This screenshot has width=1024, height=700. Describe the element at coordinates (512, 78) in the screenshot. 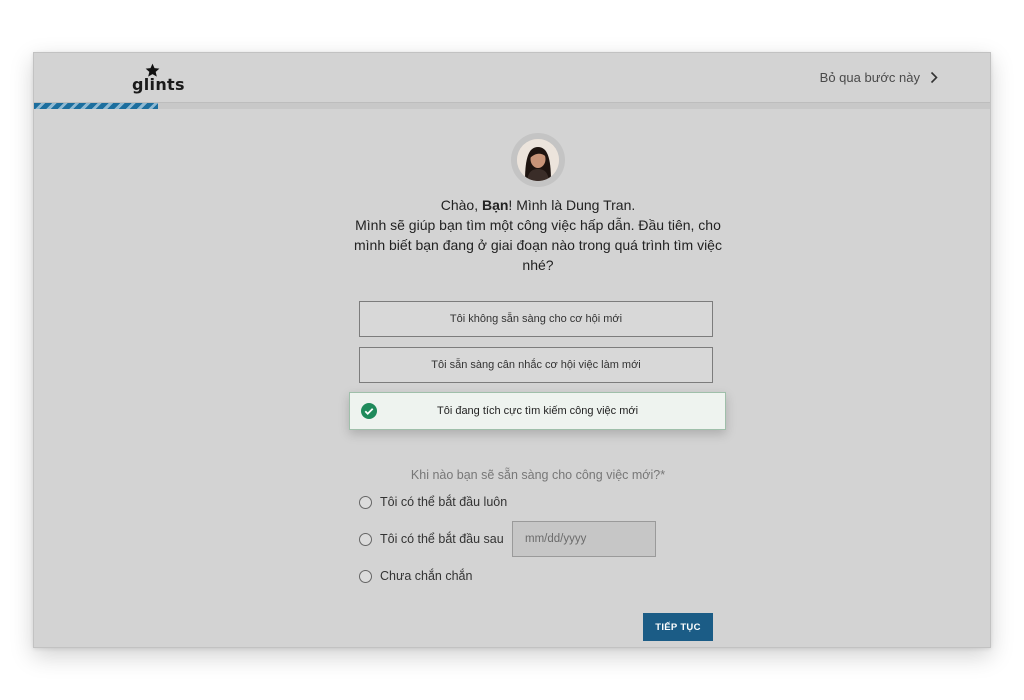

I see `top-bar: glints Bỏ qua bước này` at that location.